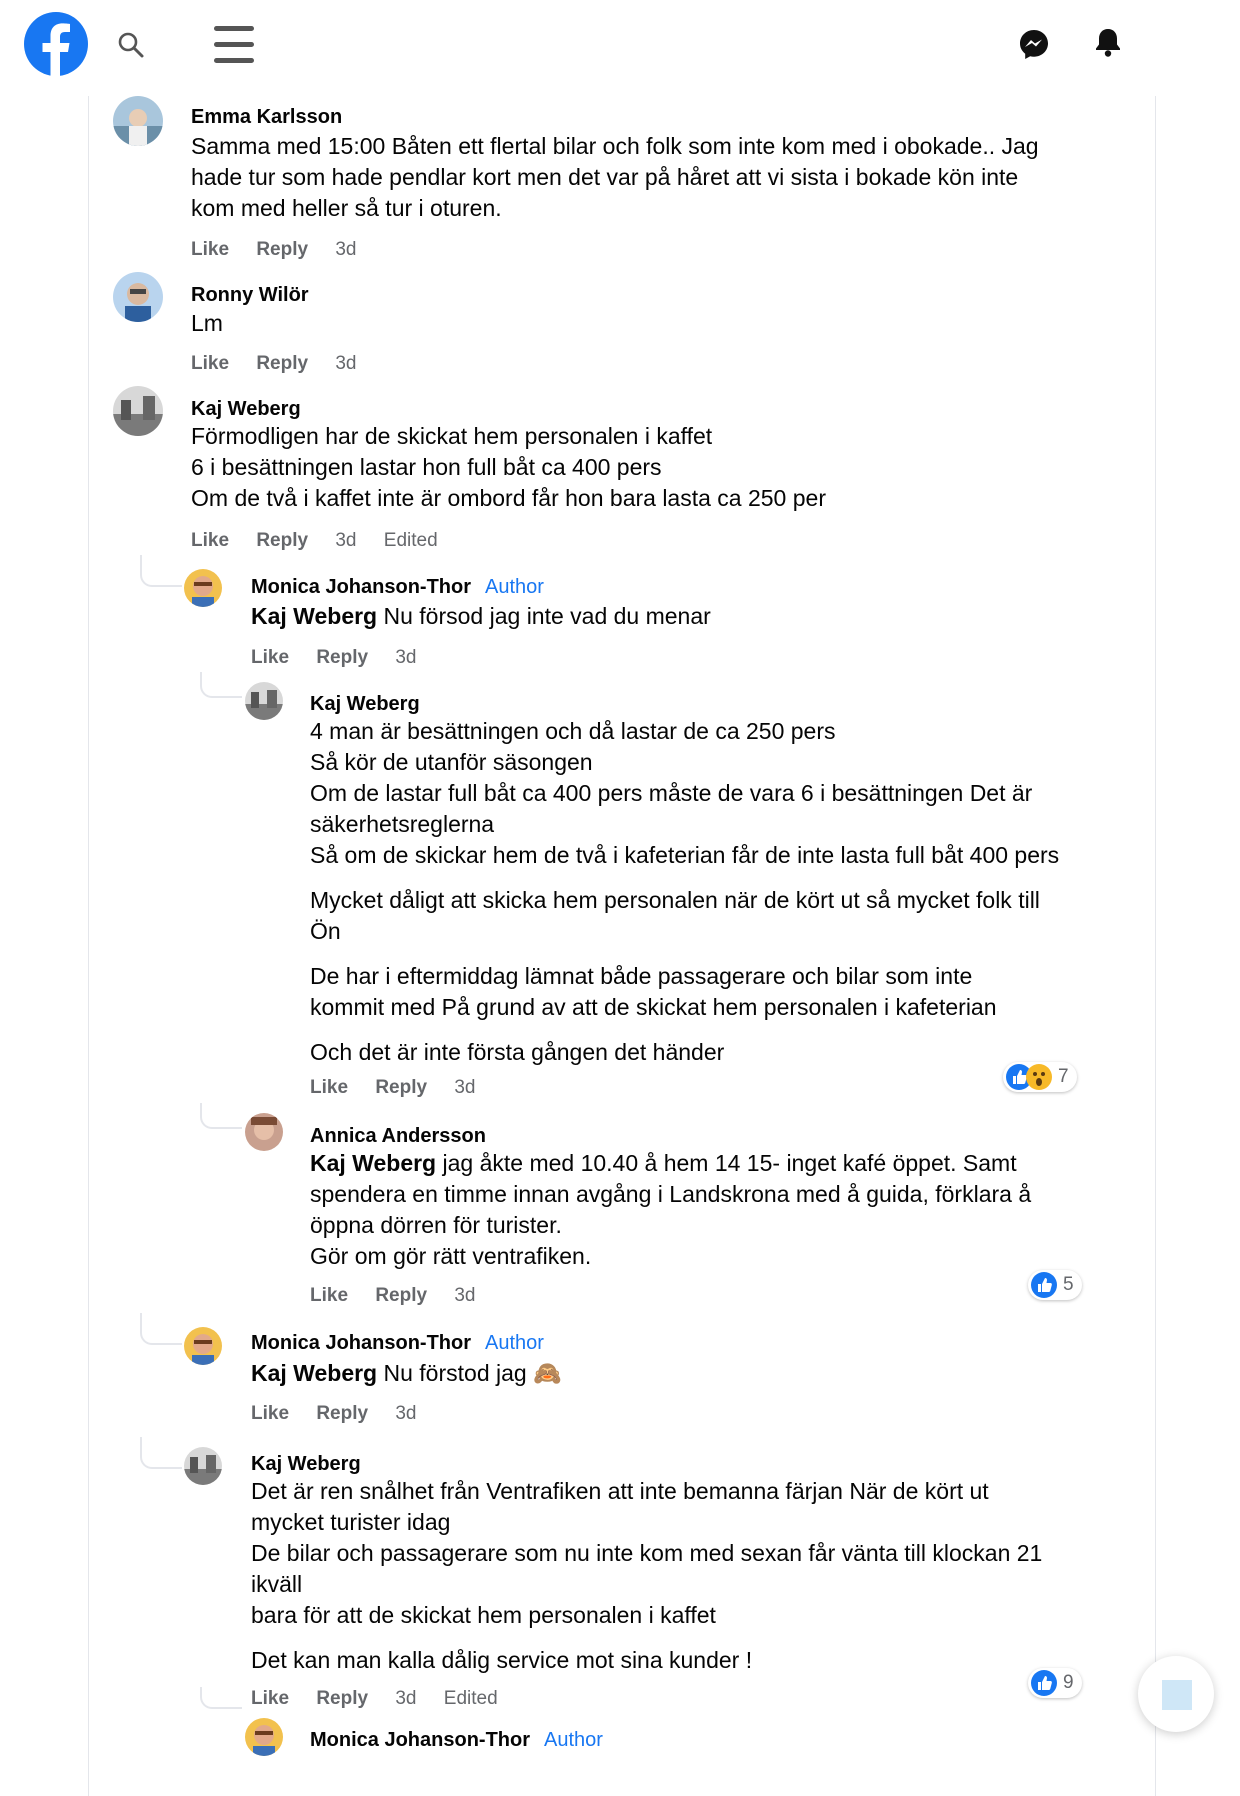 The image size is (1240, 1796). What do you see at coordinates (266, 117) in the screenshot?
I see `comment-author: Emma Karlsson` at bounding box center [266, 117].